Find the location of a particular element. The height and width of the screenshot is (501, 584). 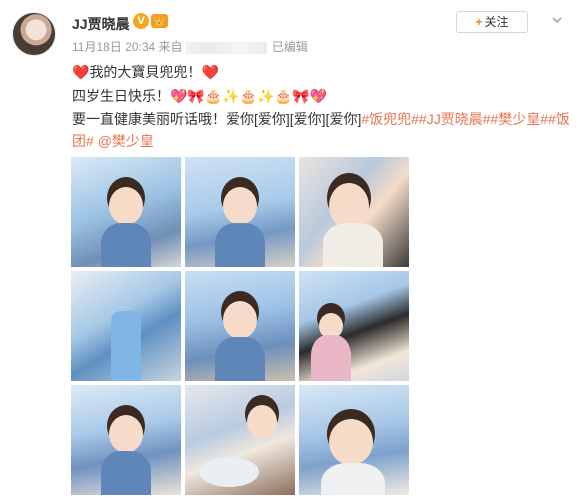

post-text-line-4: 团# @樊少皇 is located at coordinates (322, 141).